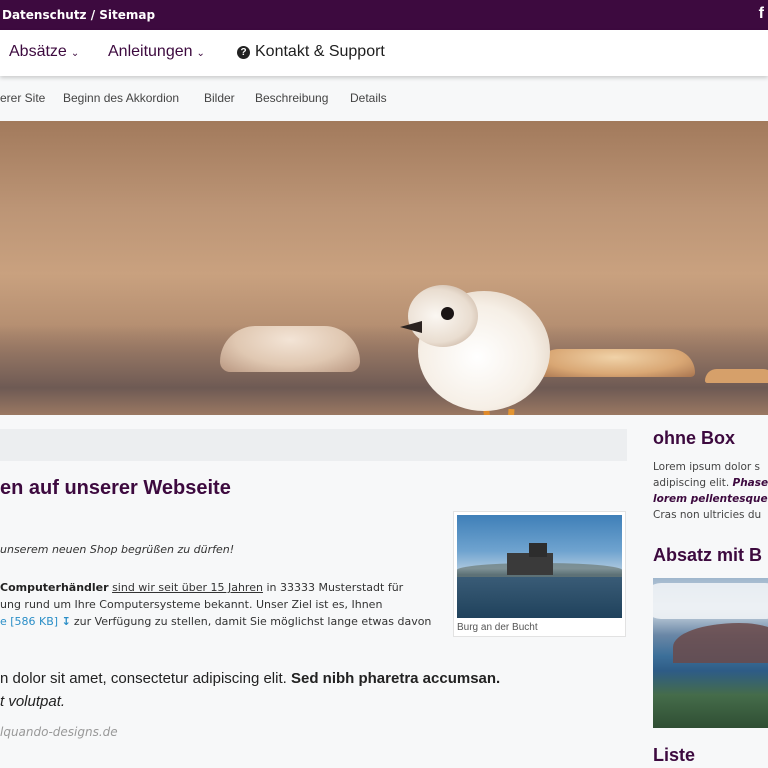  What do you see at coordinates (674, 755) in the screenshot?
I see `sidebar-heading: Liste` at bounding box center [674, 755].